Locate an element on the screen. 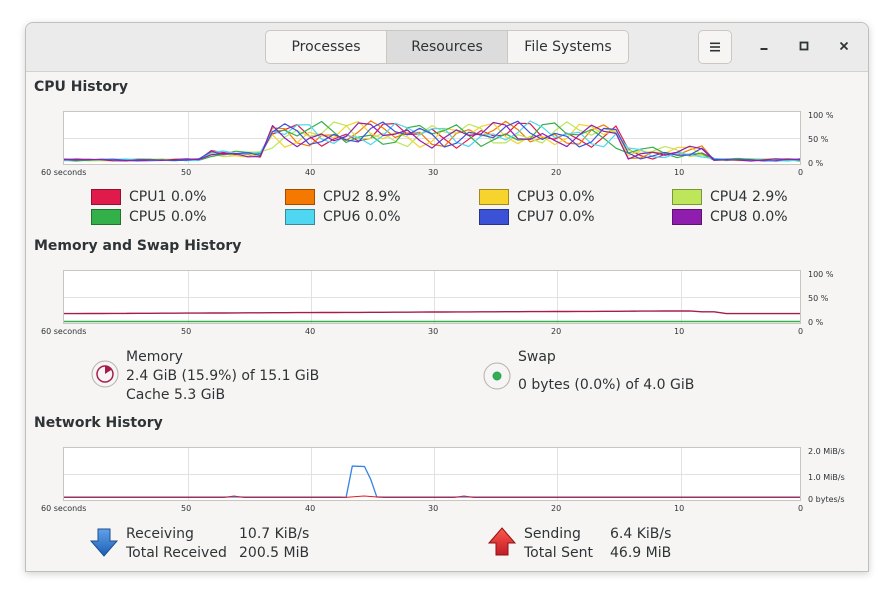 The width and height of the screenshot is (893, 599). swap-usage: 0 bytes (0.0%) of 4.0 GiB is located at coordinates (606, 385).